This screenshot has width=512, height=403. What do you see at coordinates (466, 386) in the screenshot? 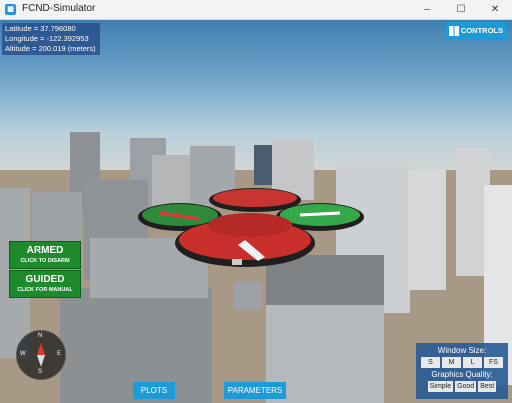
I see `quality-good: Good` at bounding box center [466, 386].